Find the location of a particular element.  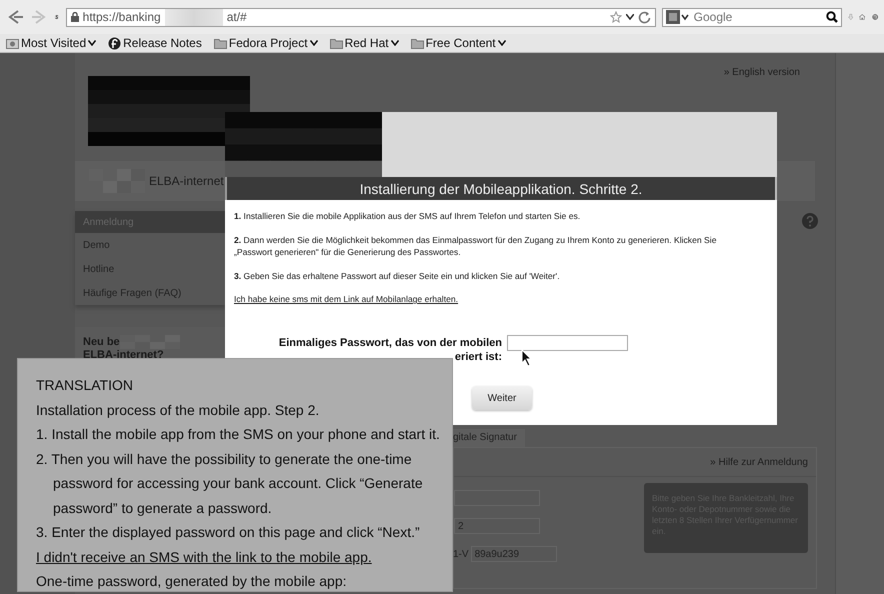

search-input: Google is located at coordinates (754, 17).